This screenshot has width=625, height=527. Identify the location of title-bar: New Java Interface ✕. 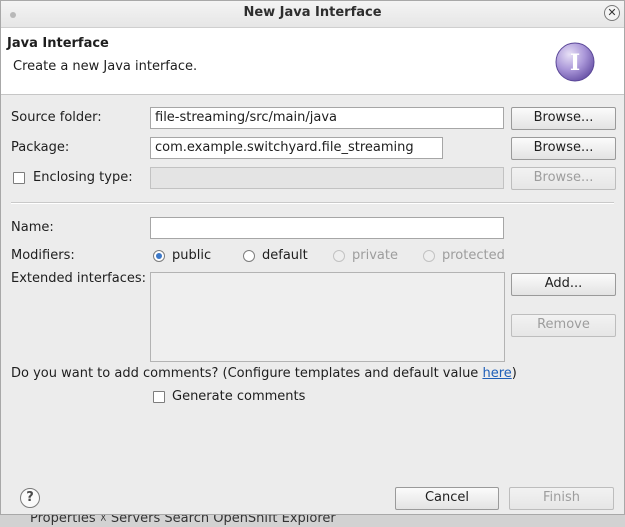
(312, 14).